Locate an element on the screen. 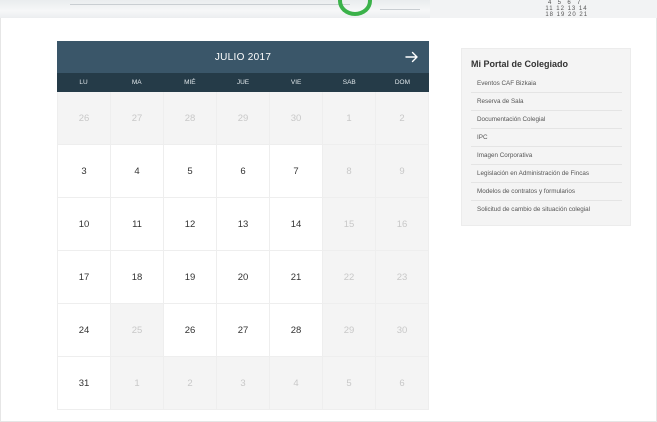  calendar-day-outside: 23 is located at coordinates (402, 277).